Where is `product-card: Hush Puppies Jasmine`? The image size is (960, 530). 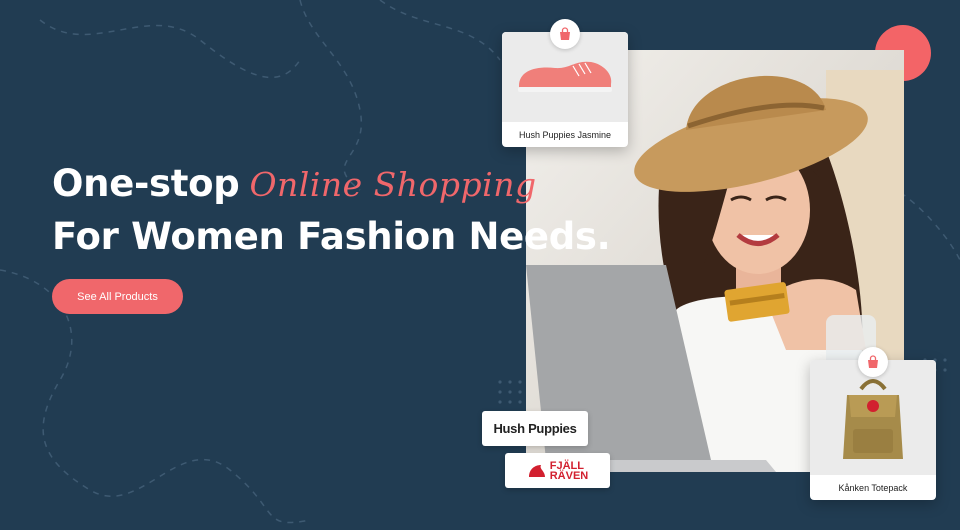 product-card: Hush Puppies Jasmine is located at coordinates (565, 83).